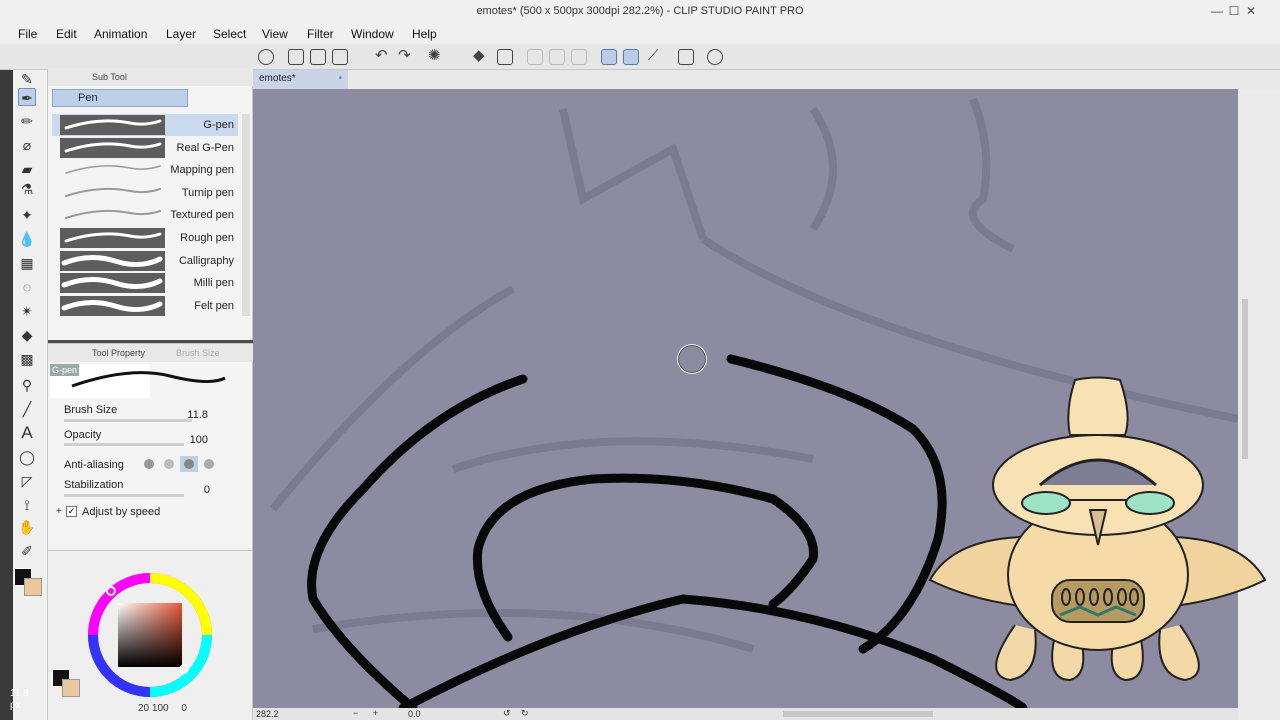 The image size is (1280, 720). Describe the element at coordinates (71, 688) in the screenshot. I see `secondary-color-swatch` at that location.